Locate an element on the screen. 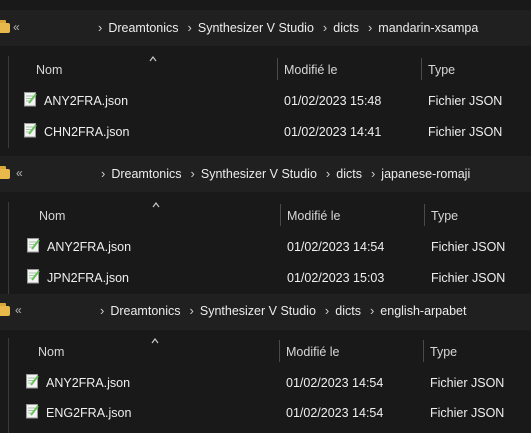 This screenshot has width=531, height=433. file-name: JPN2FRA.json is located at coordinates (88, 278).